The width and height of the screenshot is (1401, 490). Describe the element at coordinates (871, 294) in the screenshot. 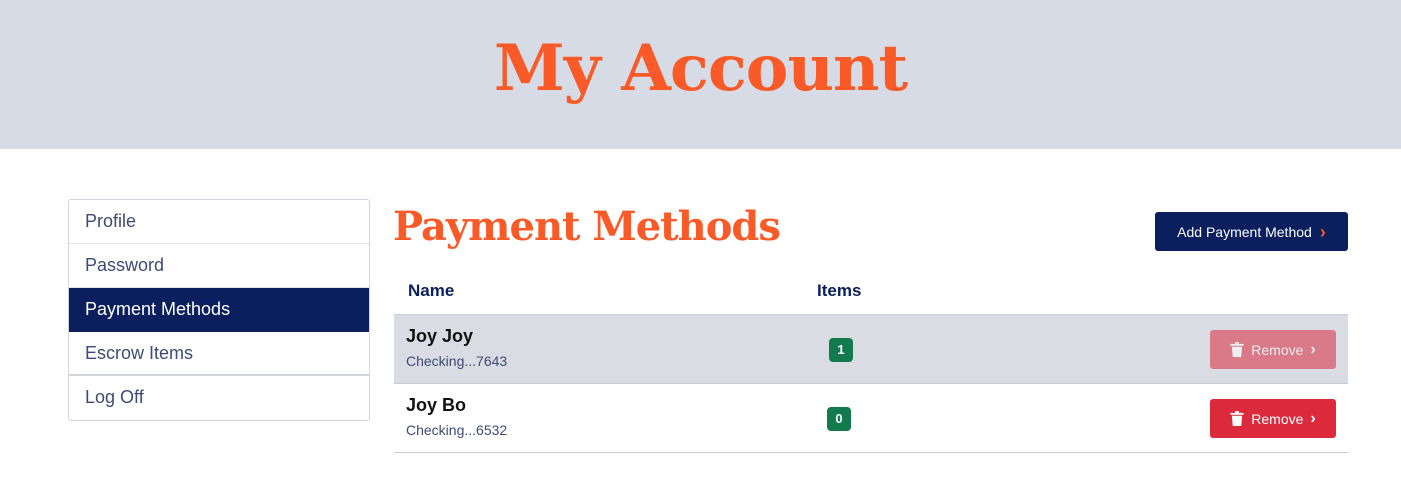

I see `table-header: Name Items` at that location.